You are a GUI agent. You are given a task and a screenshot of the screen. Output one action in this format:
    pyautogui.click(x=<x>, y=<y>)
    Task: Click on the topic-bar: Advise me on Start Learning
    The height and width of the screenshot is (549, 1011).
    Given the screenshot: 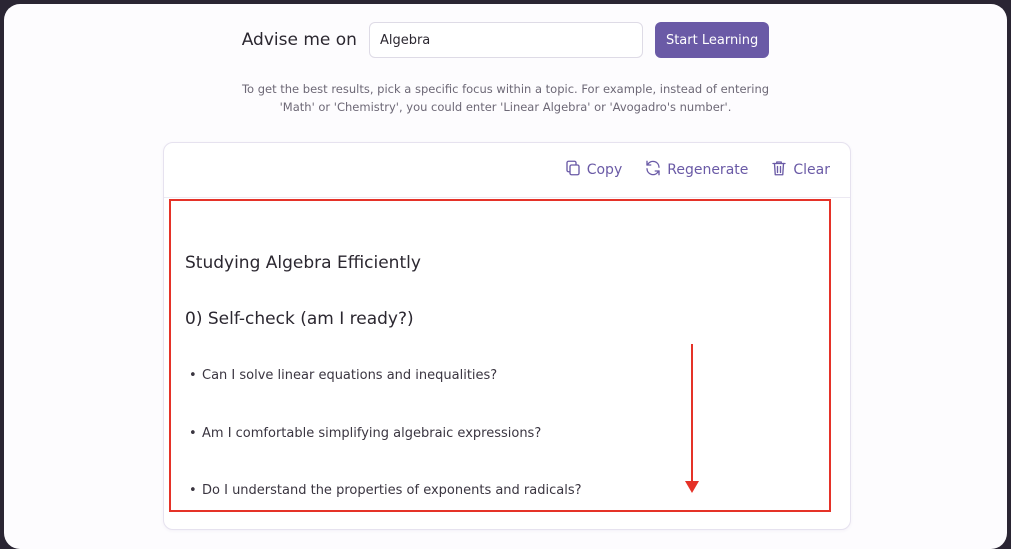 What is the action you would take?
    pyautogui.click(x=505, y=40)
    